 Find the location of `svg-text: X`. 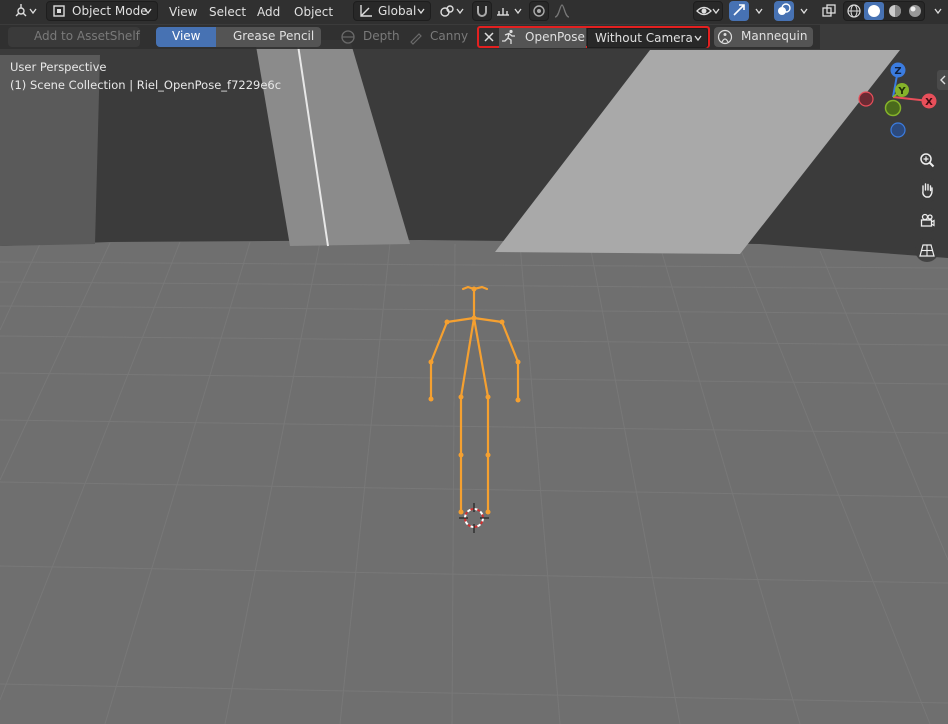

svg-text: X is located at coordinates (929, 102).